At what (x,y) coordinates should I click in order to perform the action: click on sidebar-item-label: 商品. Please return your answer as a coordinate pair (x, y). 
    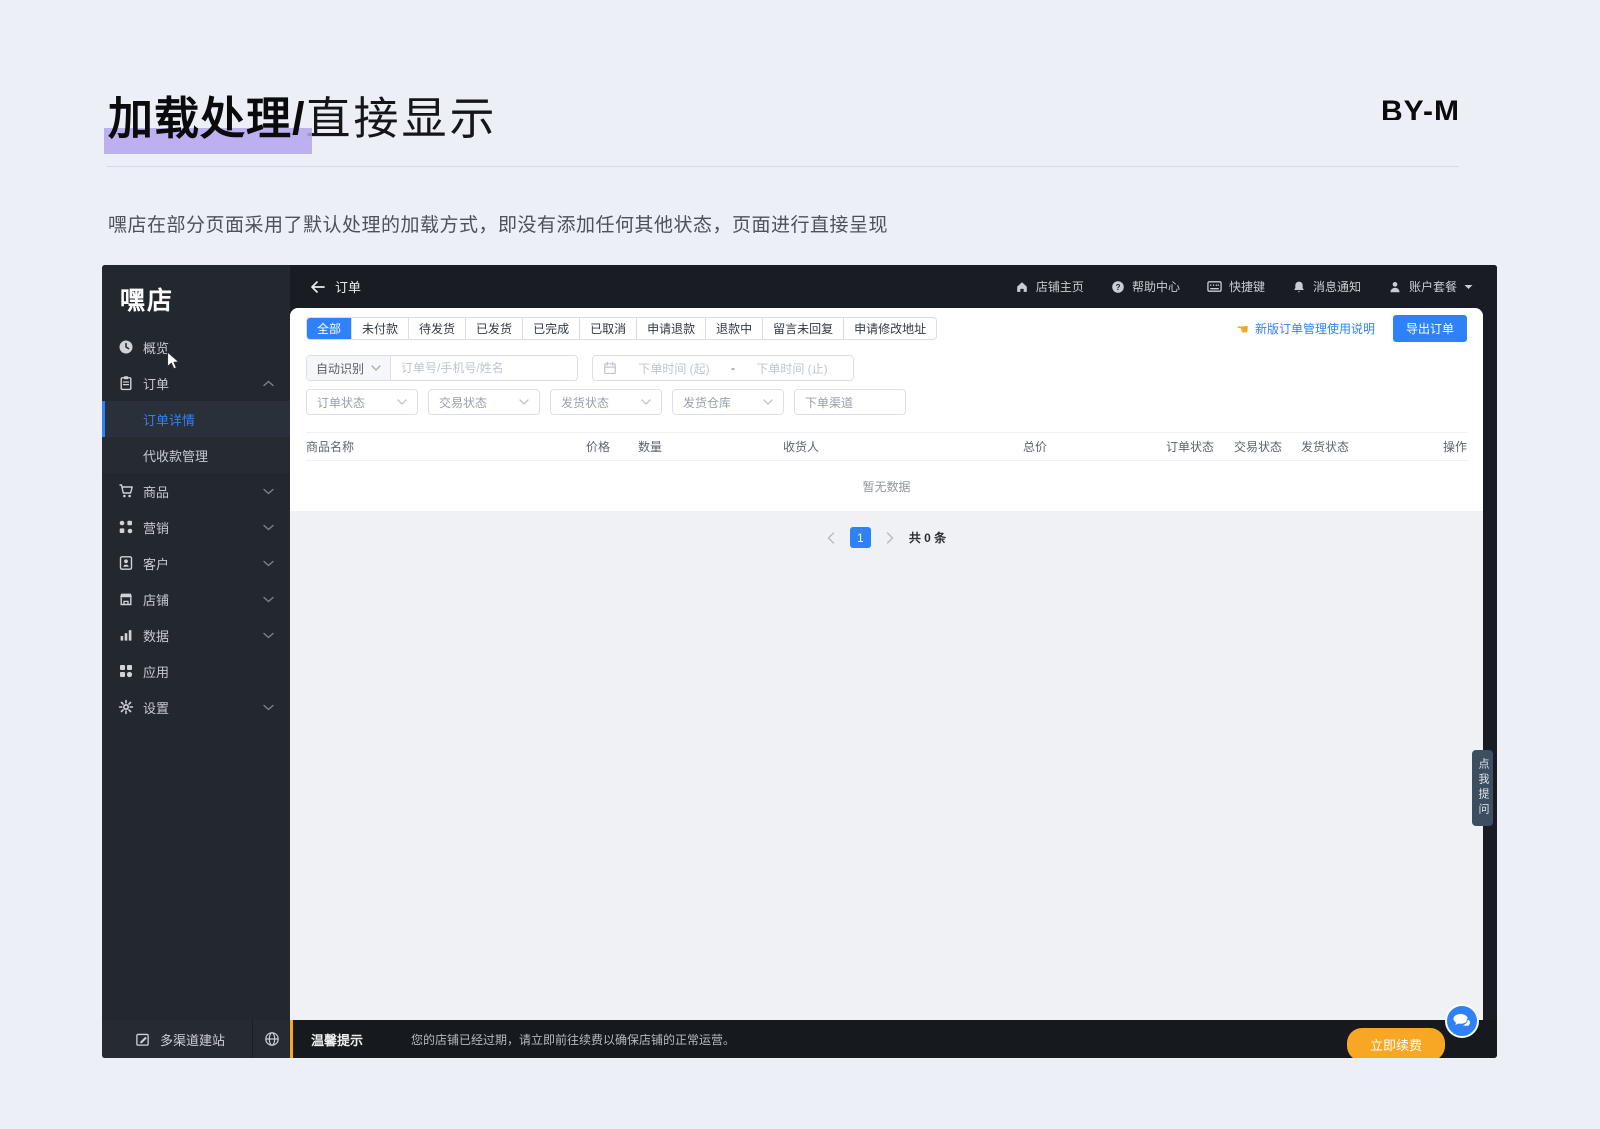
    Looking at the image, I should click on (156, 492).